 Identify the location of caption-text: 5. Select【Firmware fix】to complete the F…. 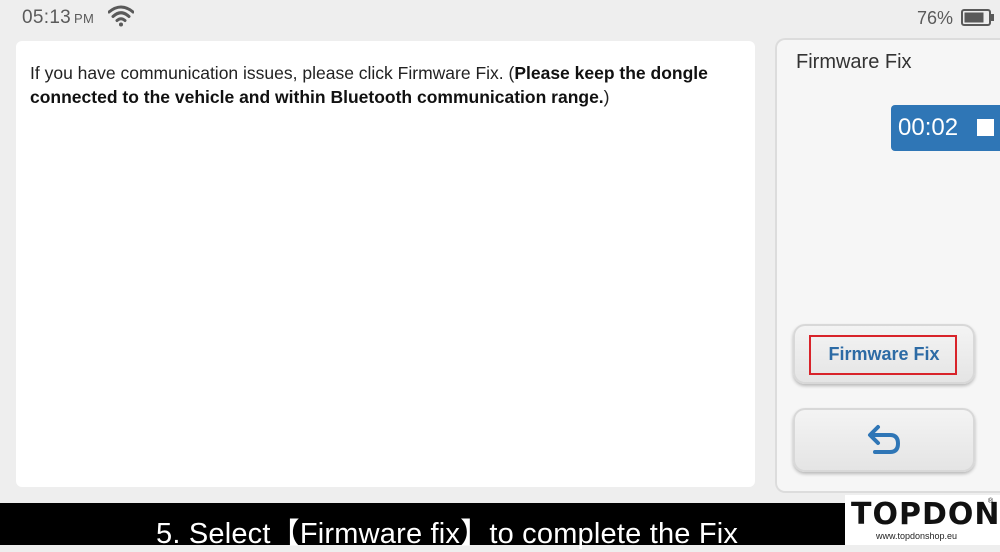
(447, 534).